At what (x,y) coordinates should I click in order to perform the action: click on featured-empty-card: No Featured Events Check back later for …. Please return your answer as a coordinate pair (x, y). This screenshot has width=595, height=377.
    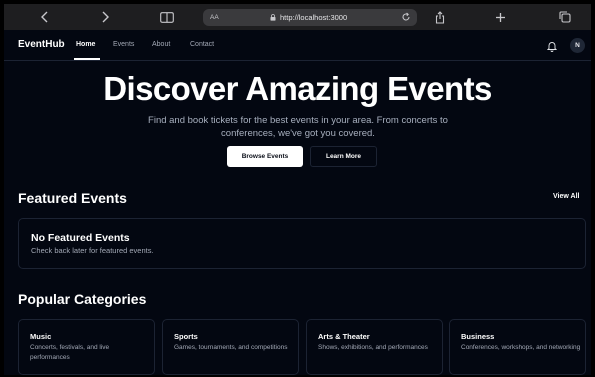
    Looking at the image, I should click on (302, 243).